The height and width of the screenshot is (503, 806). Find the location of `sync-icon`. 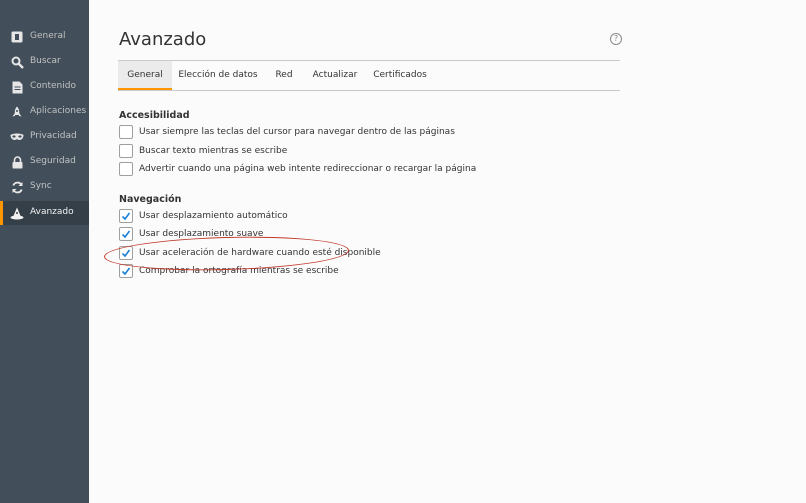

sync-icon is located at coordinates (17, 187).